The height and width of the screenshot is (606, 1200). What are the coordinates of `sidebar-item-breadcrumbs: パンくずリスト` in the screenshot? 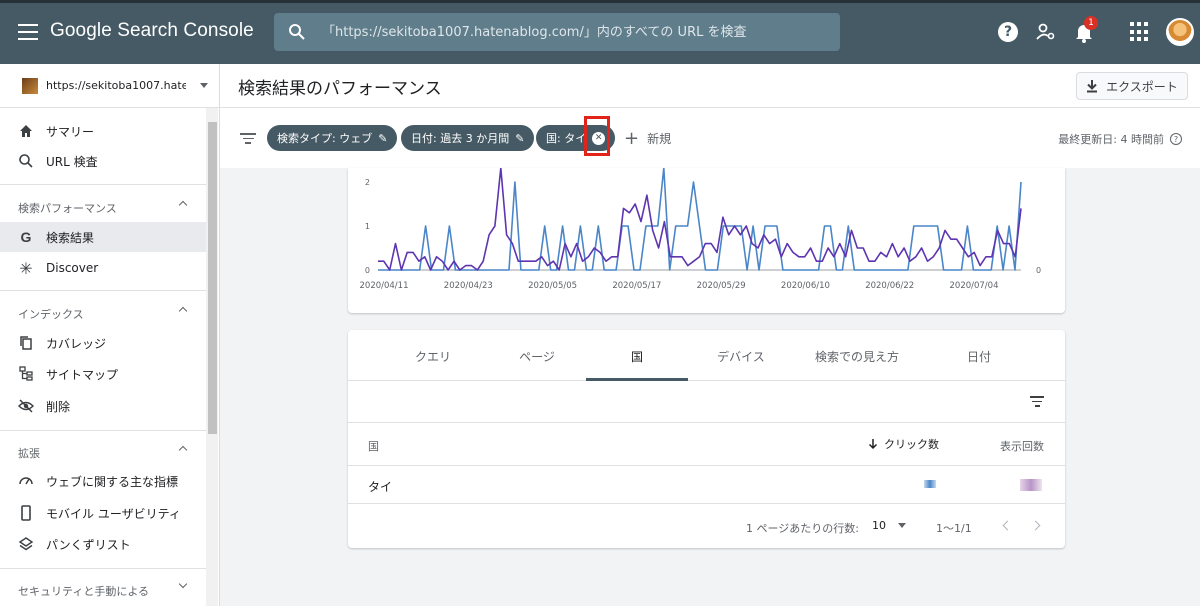 It's located at (103, 544).